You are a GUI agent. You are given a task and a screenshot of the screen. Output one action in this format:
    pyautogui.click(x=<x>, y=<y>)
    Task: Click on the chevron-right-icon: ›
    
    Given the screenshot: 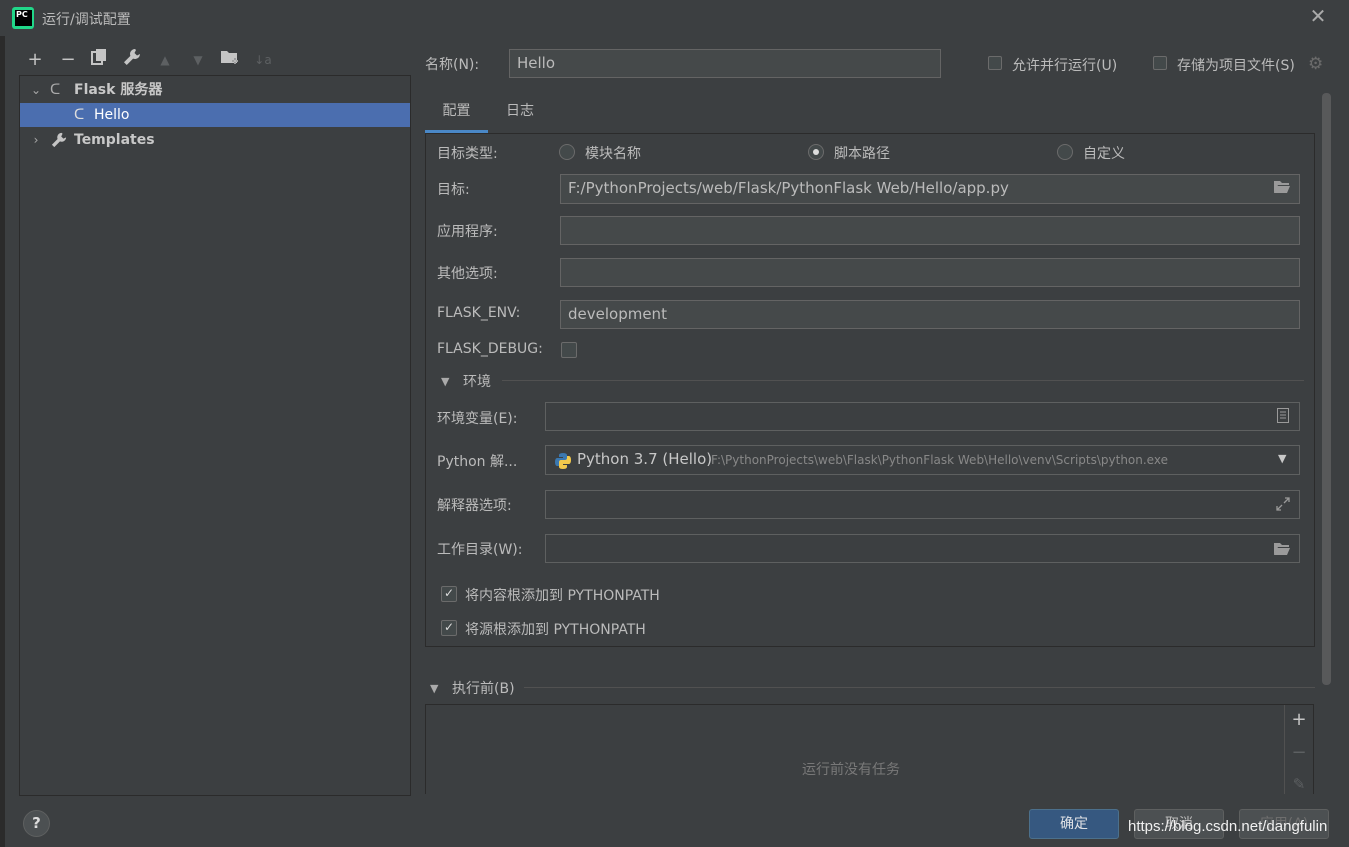 What is the action you would take?
    pyautogui.click(x=36, y=140)
    